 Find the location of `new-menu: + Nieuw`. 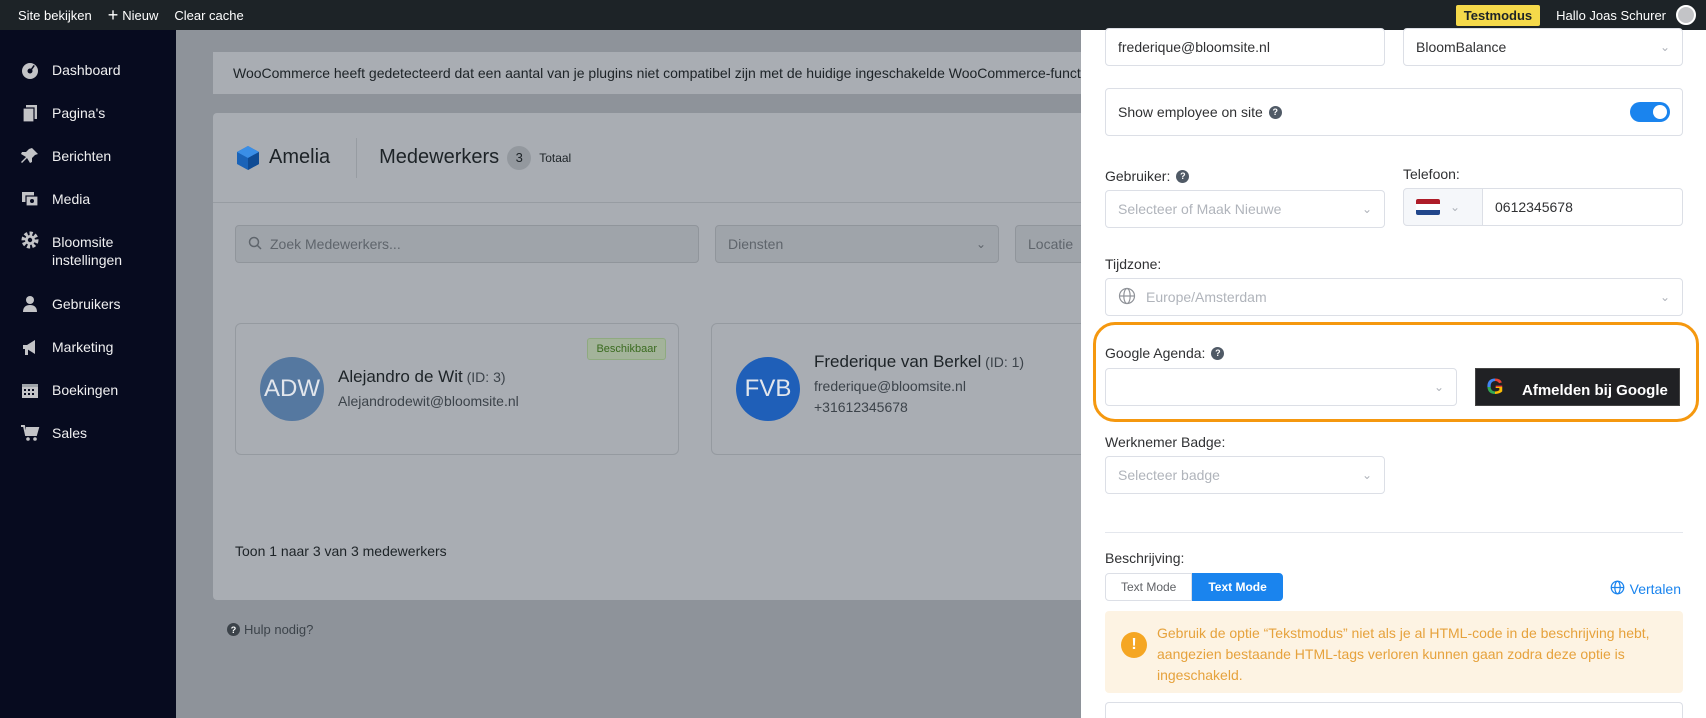

new-menu: + Nieuw is located at coordinates (133, 15).